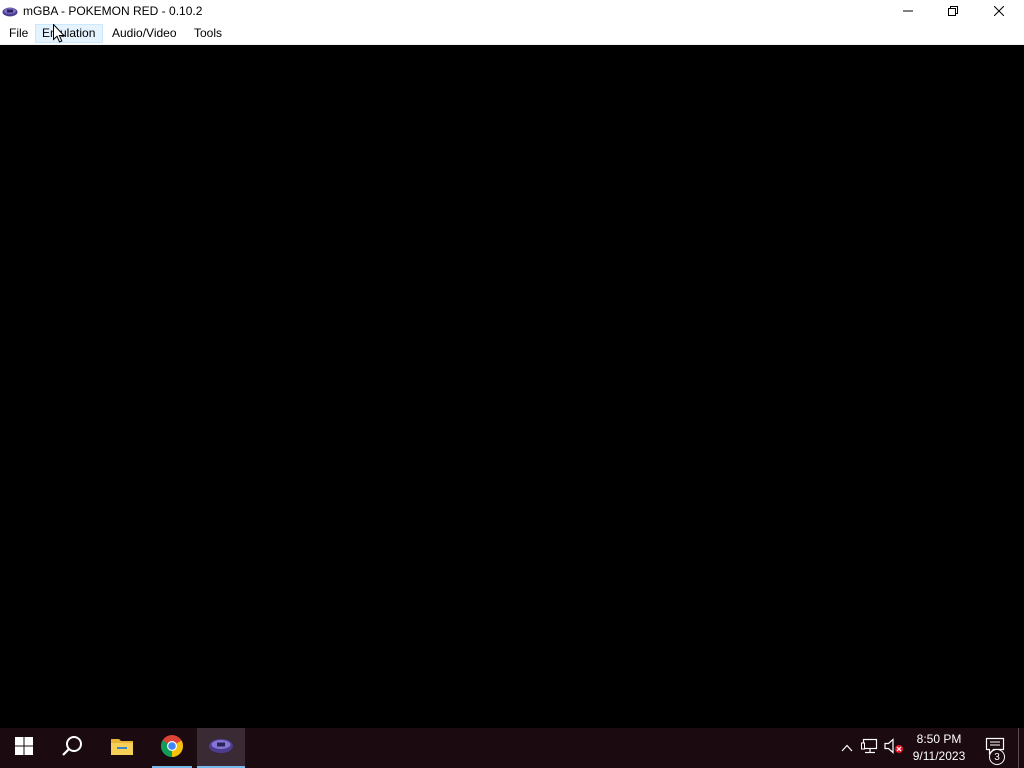 This screenshot has width=1024, height=768. What do you see at coordinates (939, 756) in the screenshot?
I see `clock-date: 9/11/2023` at bounding box center [939, 756].